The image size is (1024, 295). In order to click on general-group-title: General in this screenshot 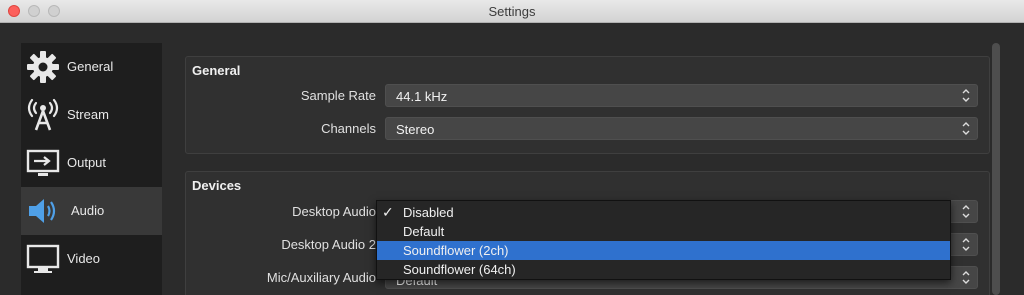, I will do `click(216, 70)`.